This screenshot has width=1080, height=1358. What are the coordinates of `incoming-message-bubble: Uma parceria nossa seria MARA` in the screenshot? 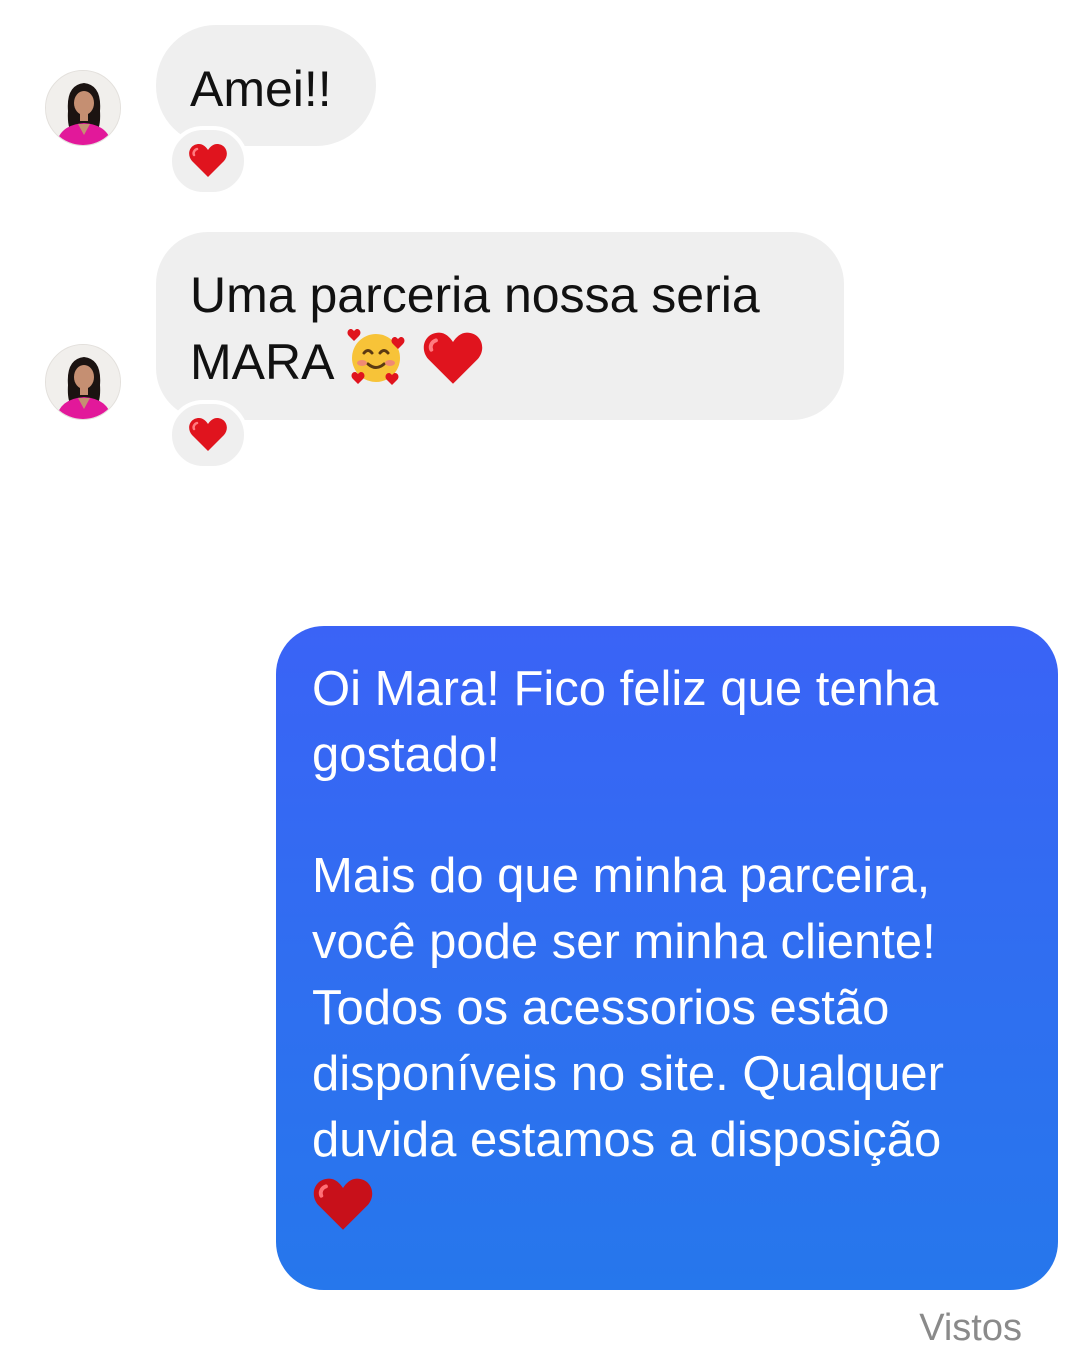 It's located at (500, 326).